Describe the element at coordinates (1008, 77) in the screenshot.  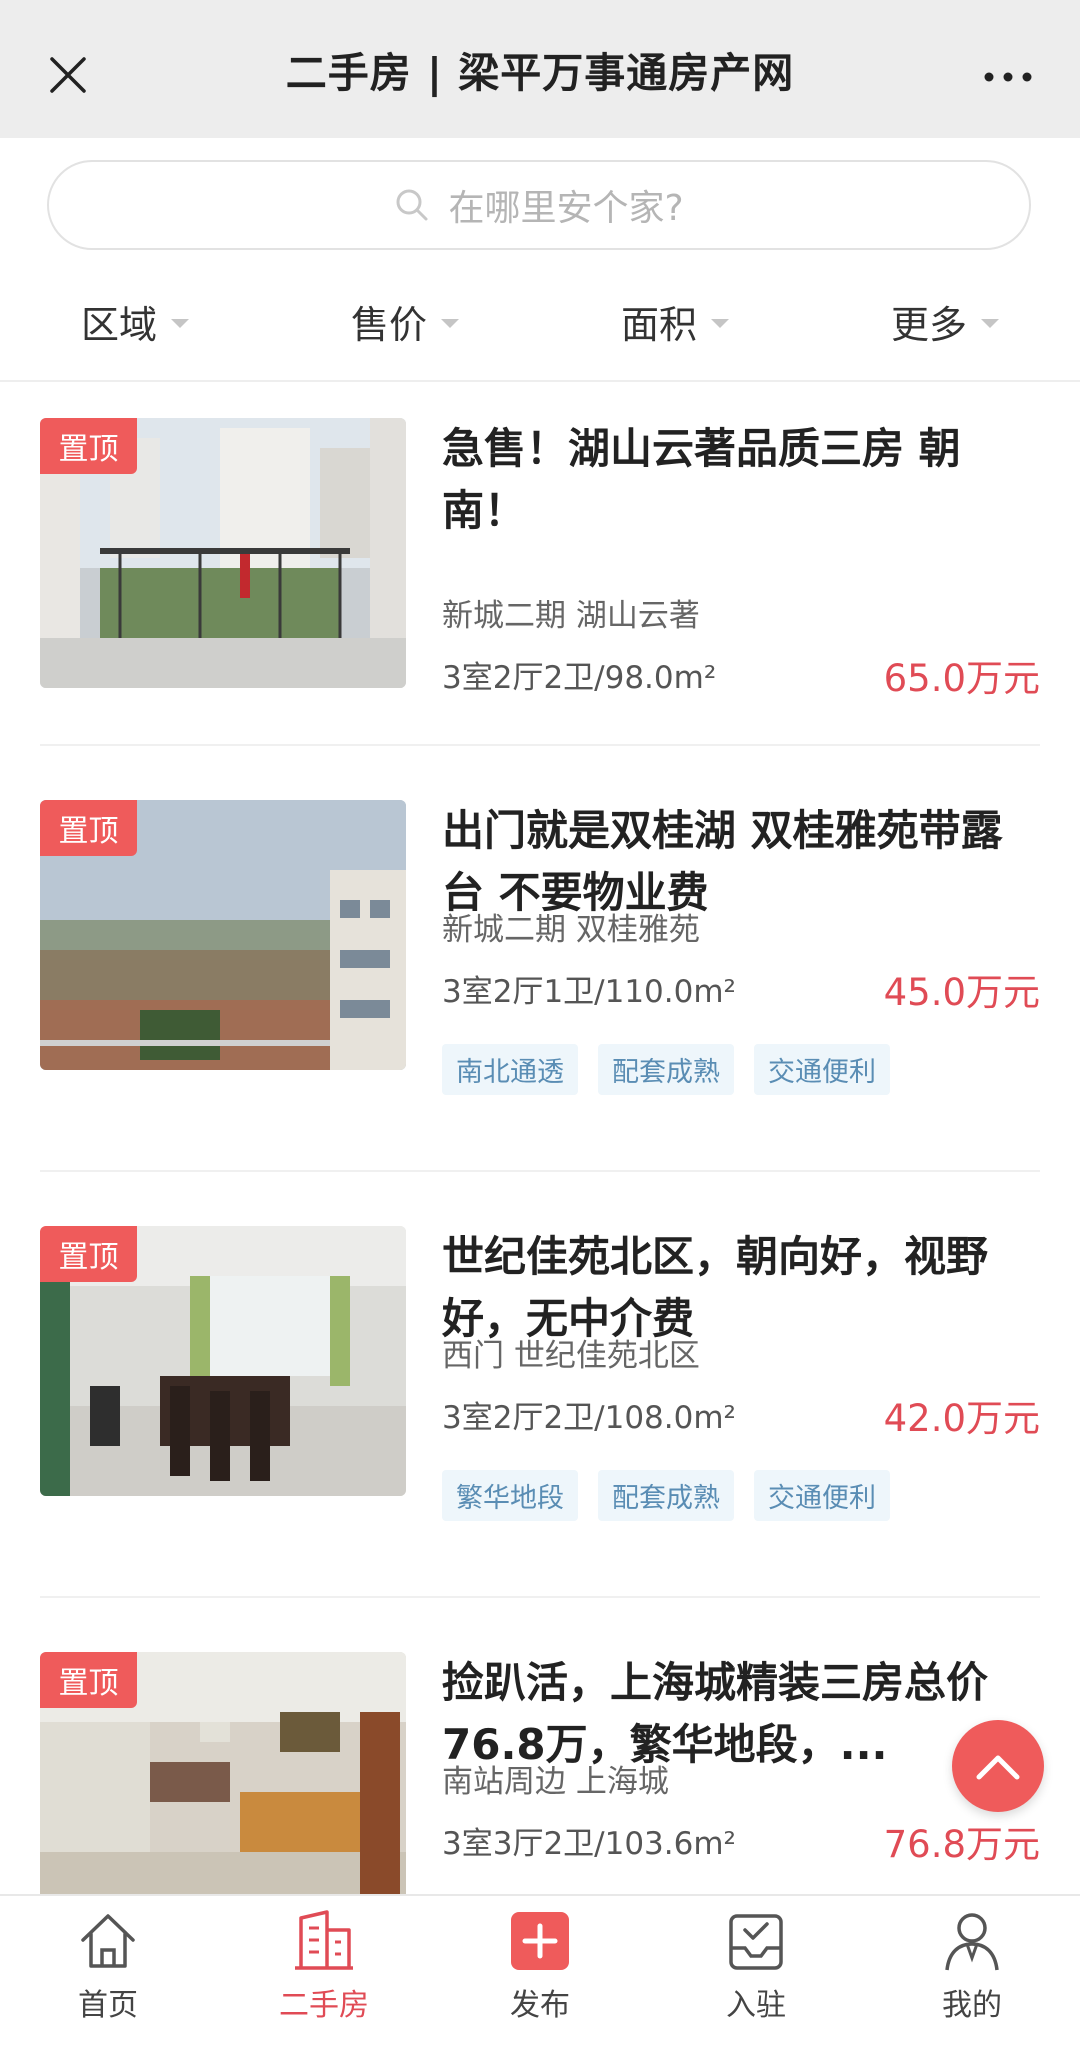
I see `more-icon` at that location.